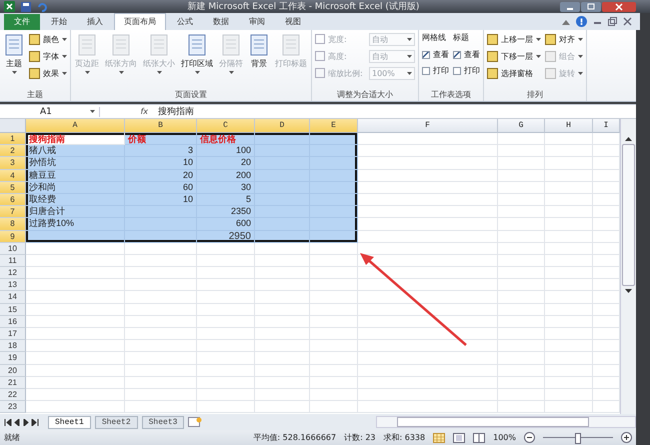 The height and width of the screenshot is (445, 650). I want to click on close-icon, so click(619, 7).